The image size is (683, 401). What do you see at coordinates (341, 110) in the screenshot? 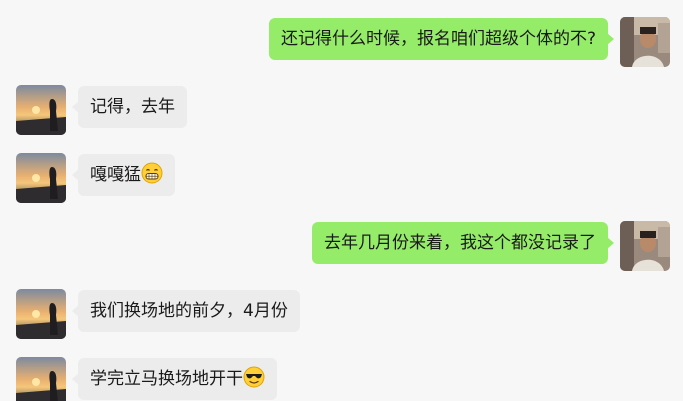
I see `message-row-received: 记得，去年` at bounding box center [341, 110].